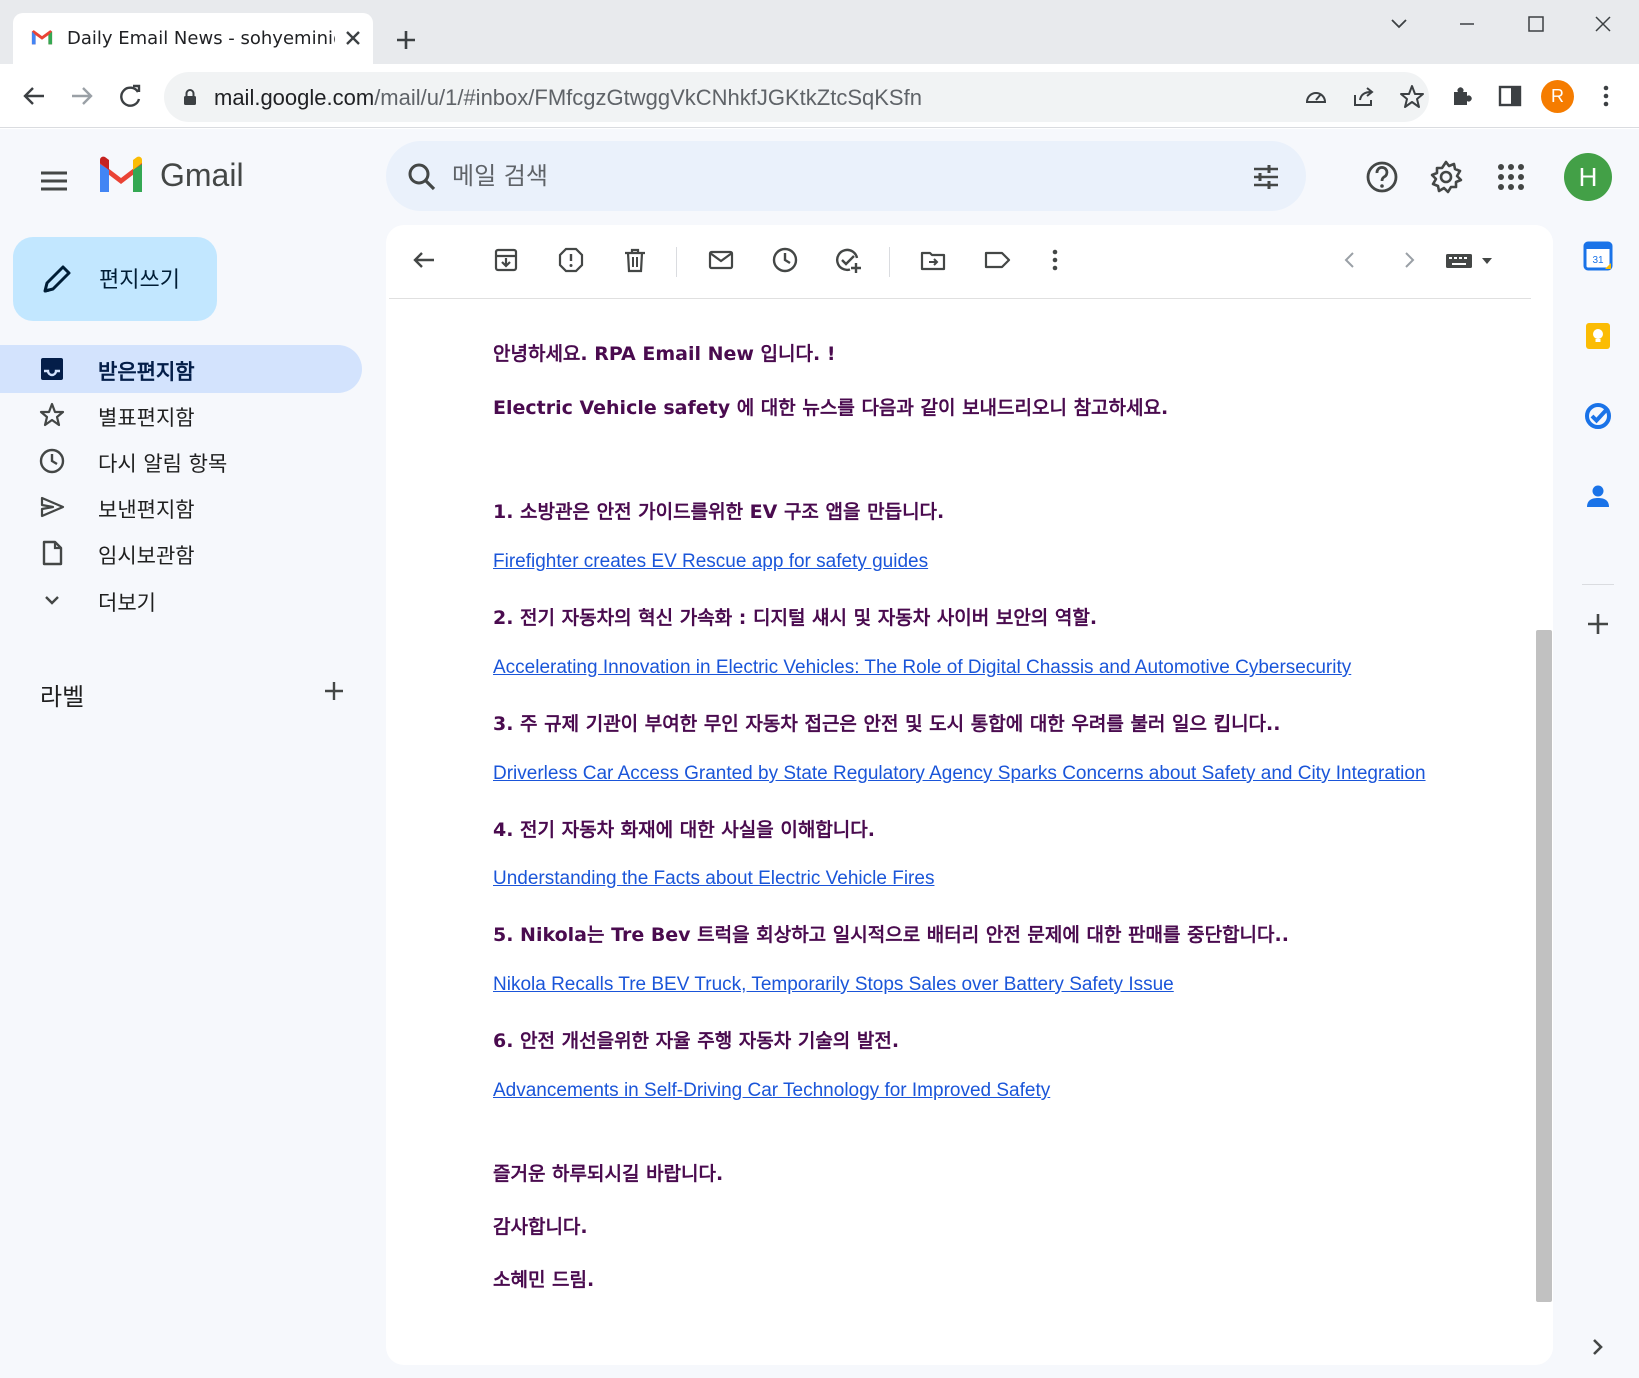 Image resolution: width=1639 pixels, height=1378 pixels. I want to click on delete-trash-icon, so click(635, 260).